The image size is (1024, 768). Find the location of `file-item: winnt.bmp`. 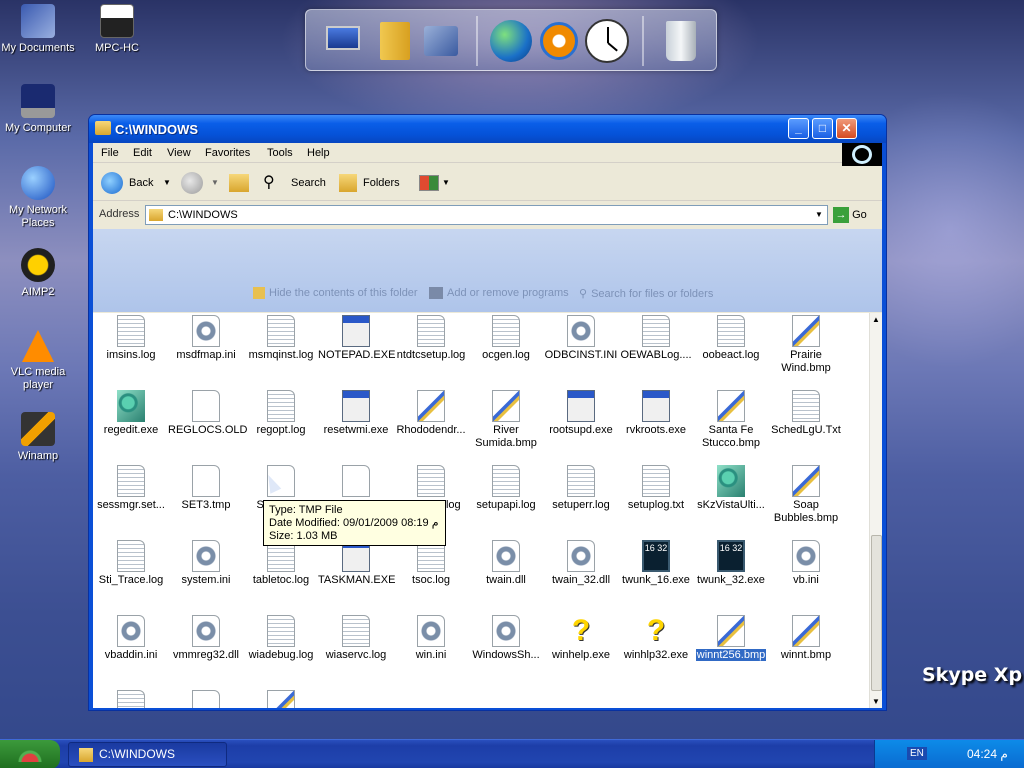

file-item: winnt.bmp is located at coordinates (806, 638).